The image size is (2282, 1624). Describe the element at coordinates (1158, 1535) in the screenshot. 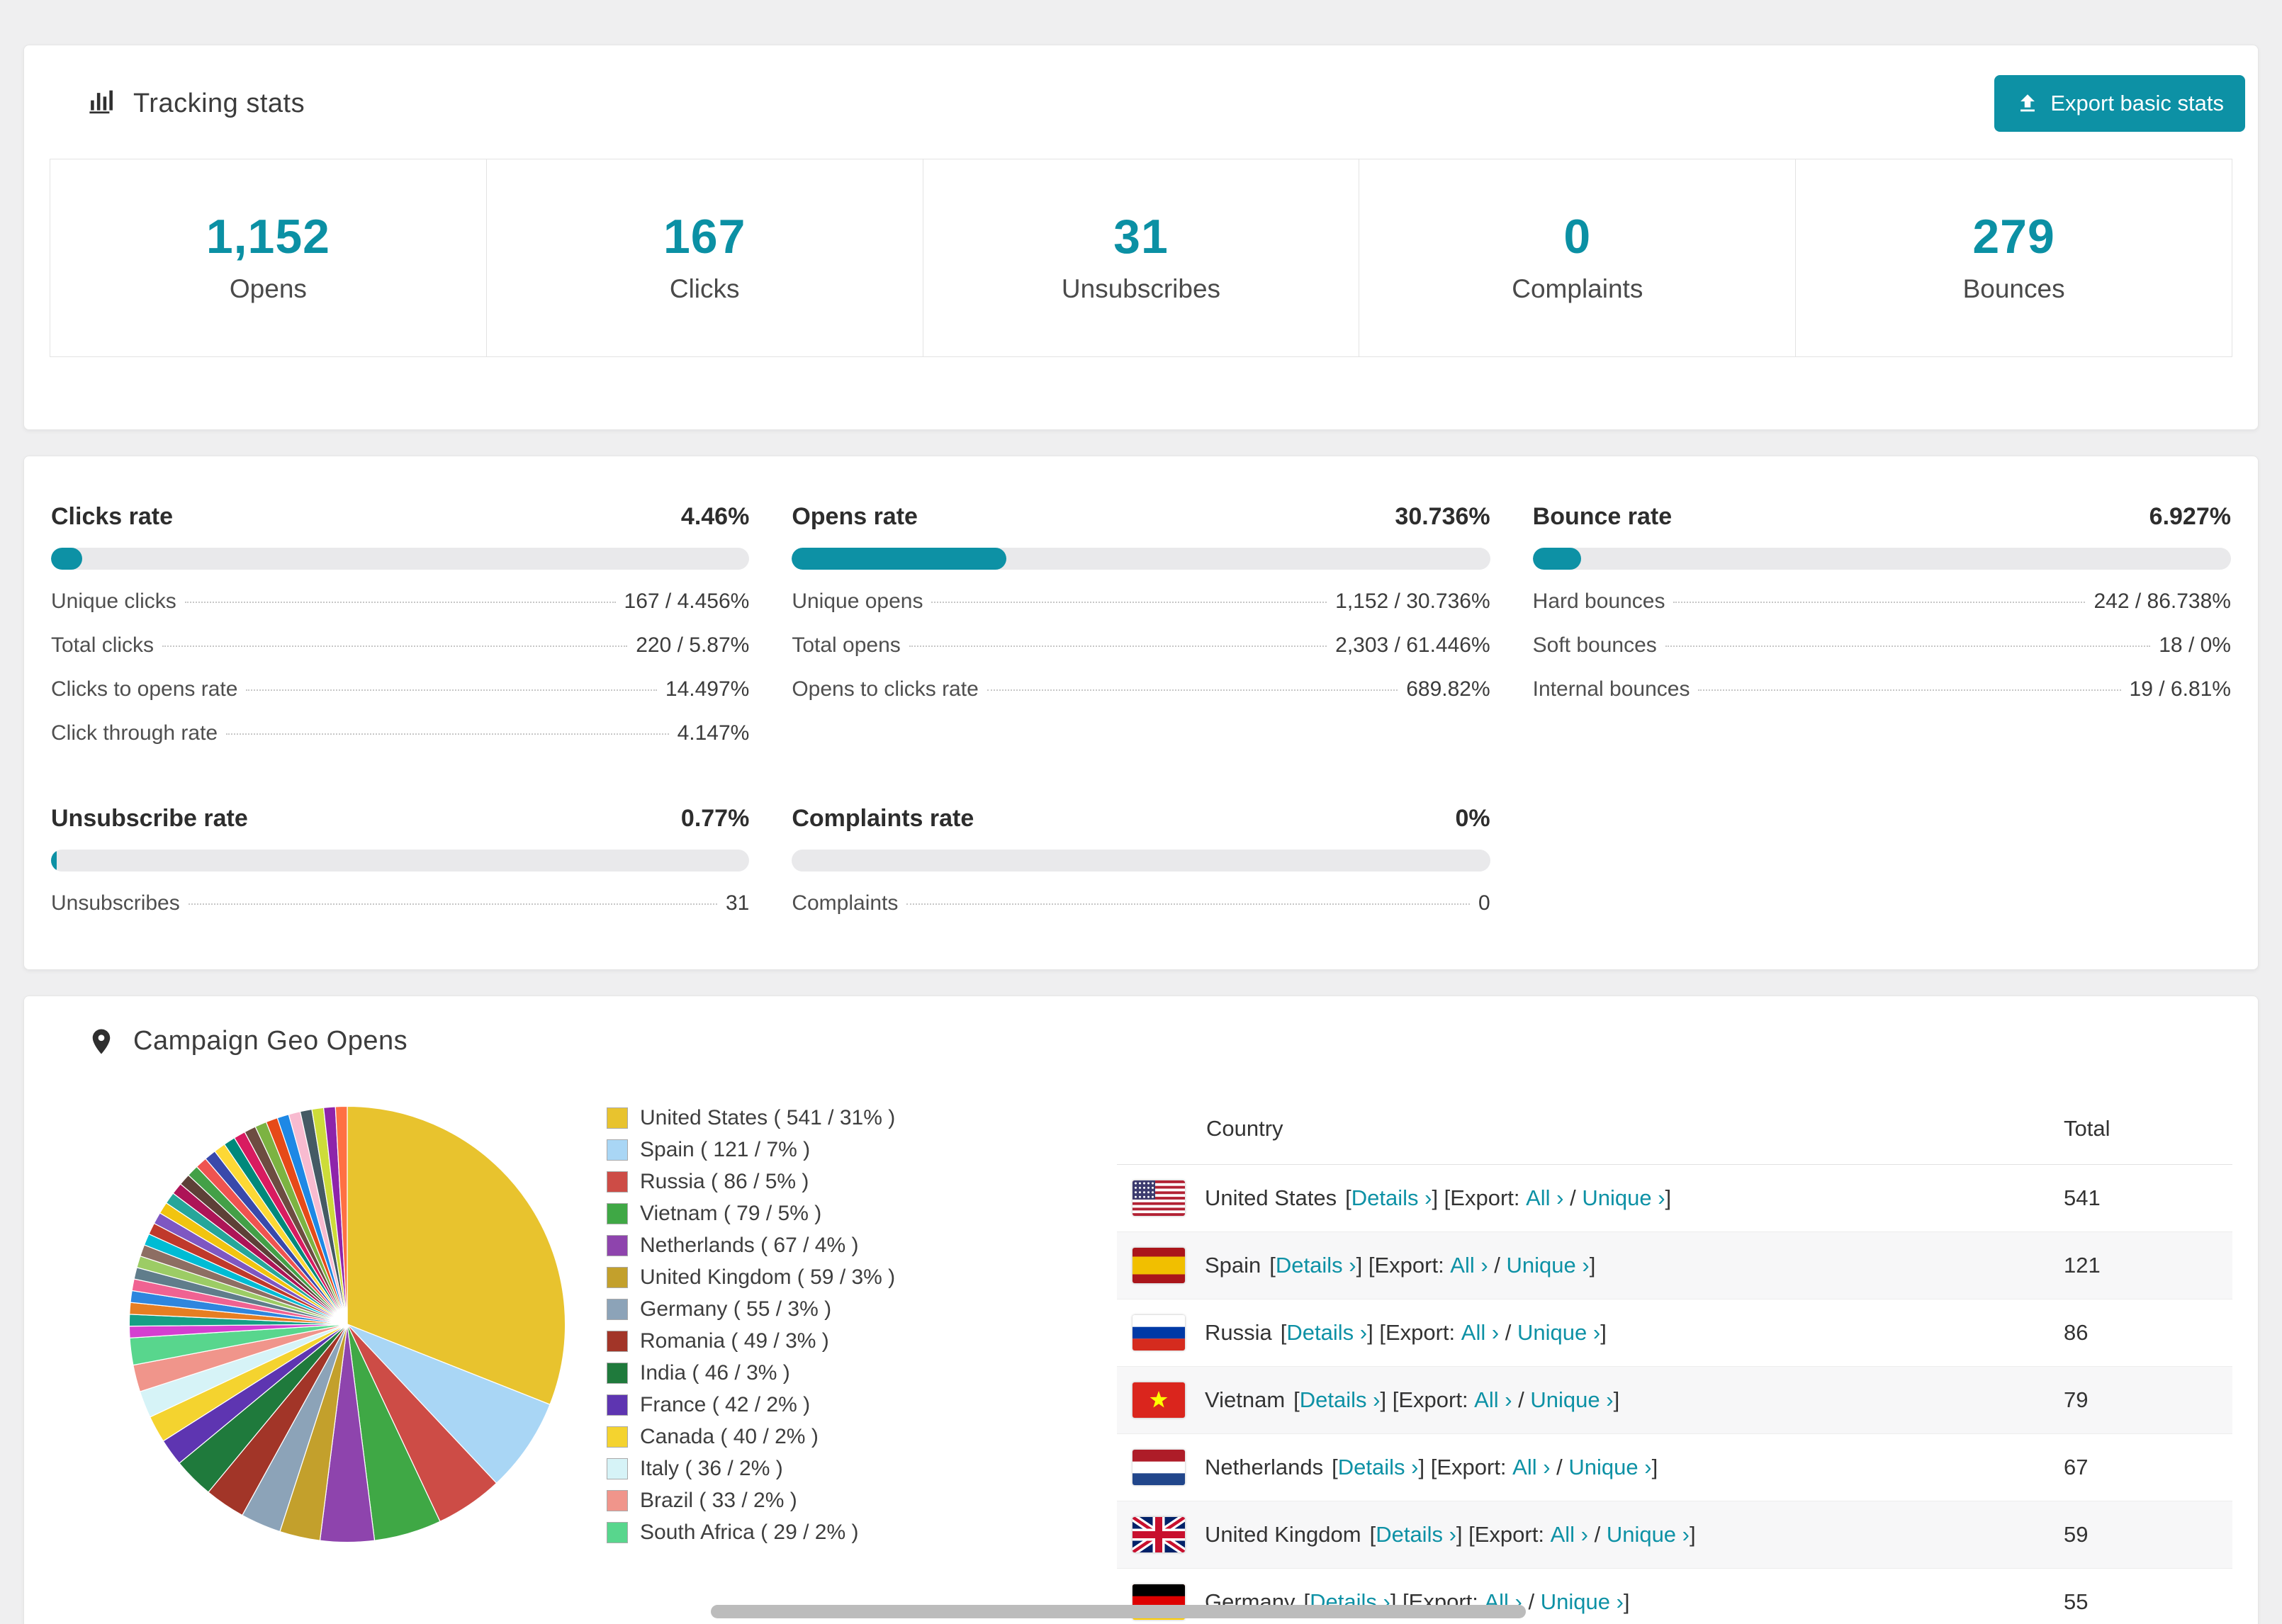

I see `gb-flag-icon` at that location.